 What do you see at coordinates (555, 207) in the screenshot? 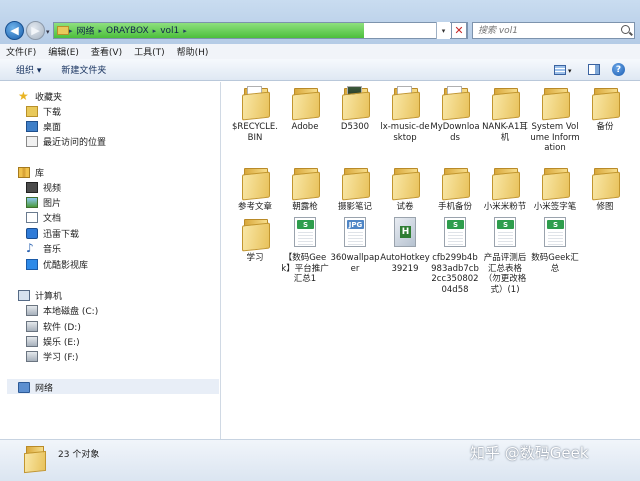
I see `file-name: 小米签字笔` at bounding box center [555, 207].